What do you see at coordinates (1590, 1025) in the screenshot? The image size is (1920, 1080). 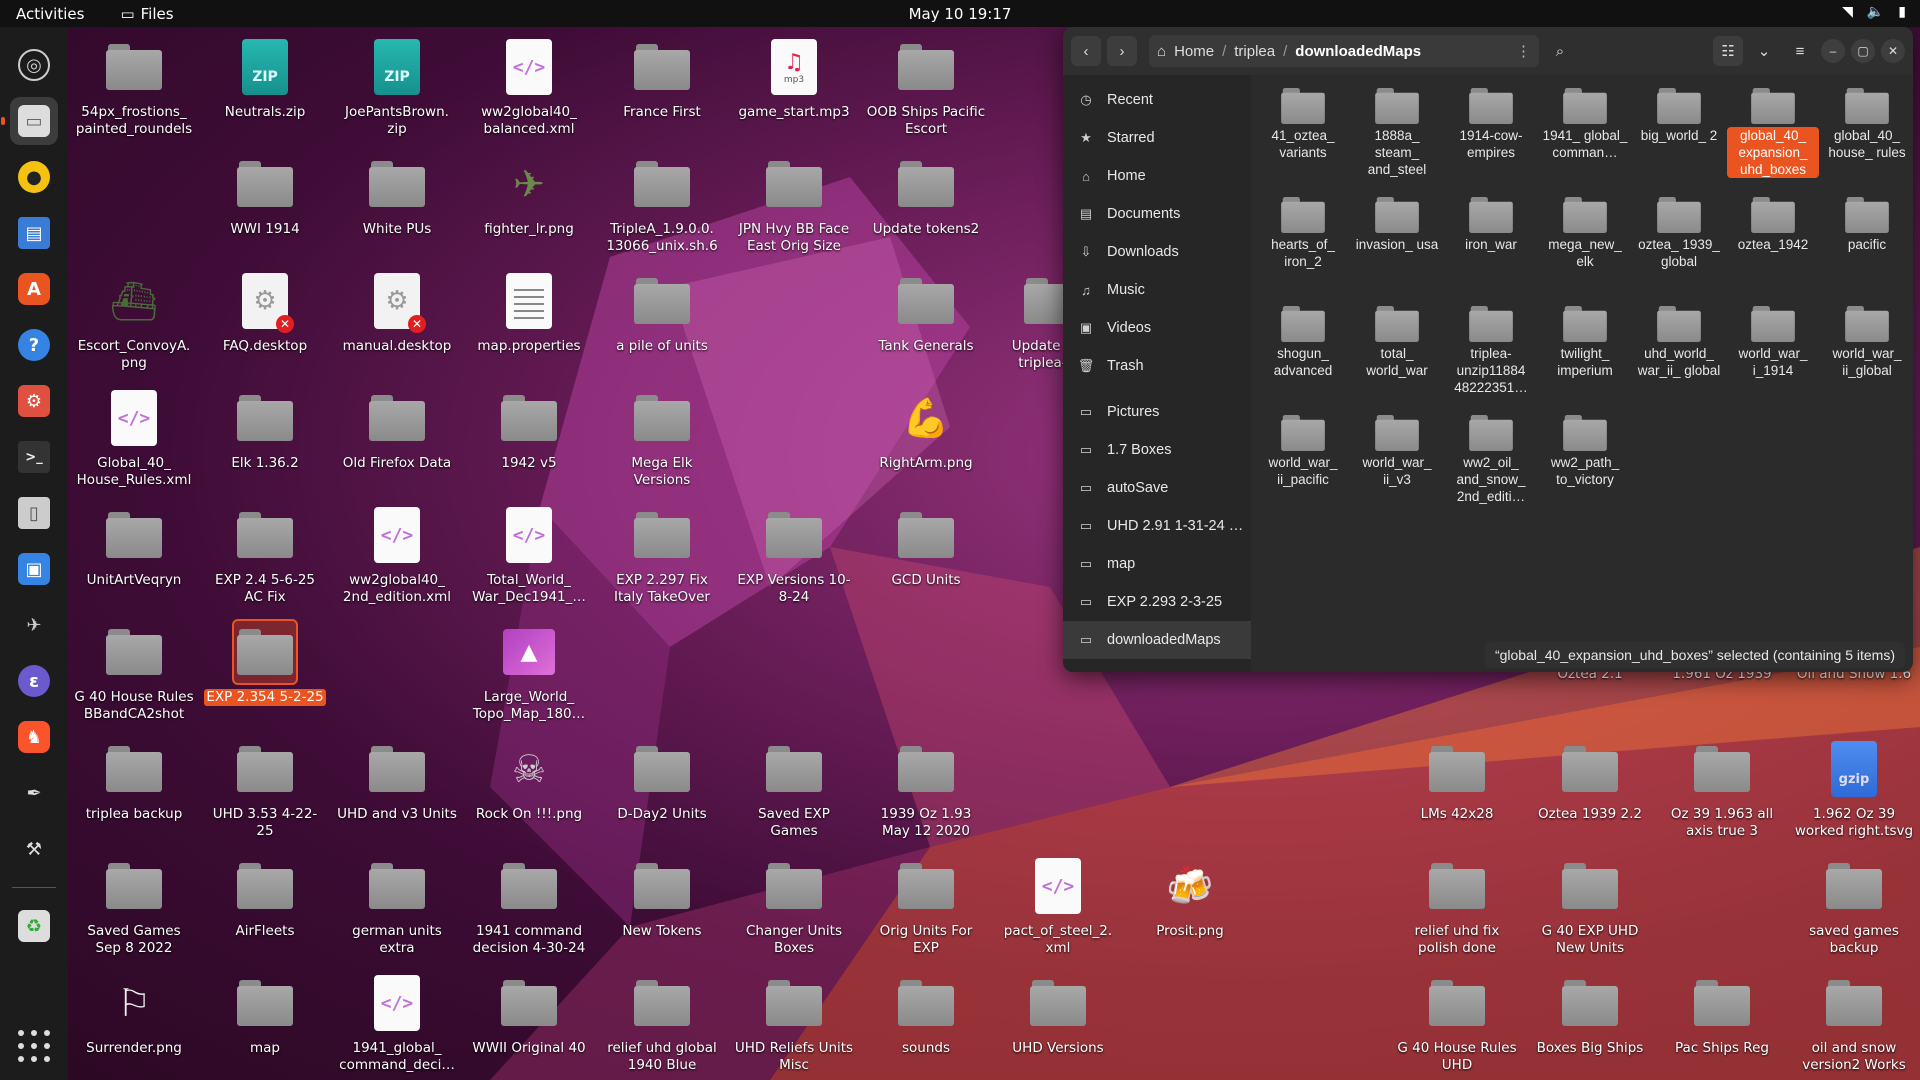 I see `desktop-item: Boxes Big Ships` at bounding box center [1590, 1025].